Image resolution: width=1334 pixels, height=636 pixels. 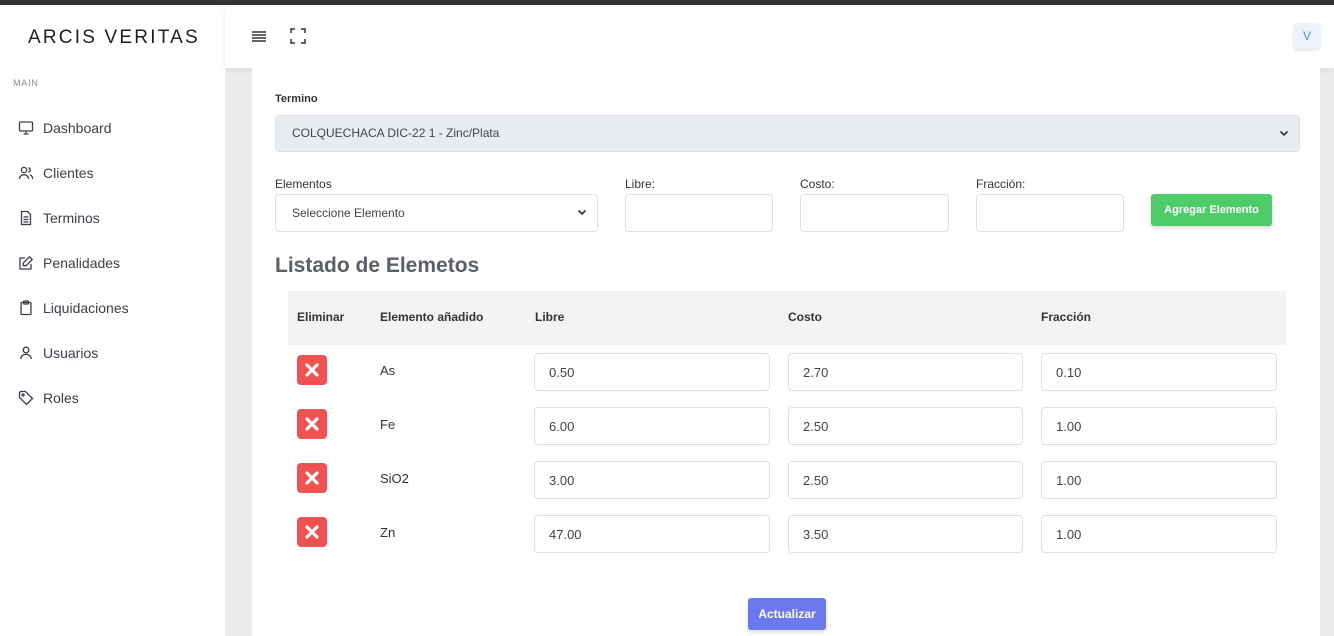 I want to click on column-header-elemento: Elemento añadido, so click(x=432, y=317).